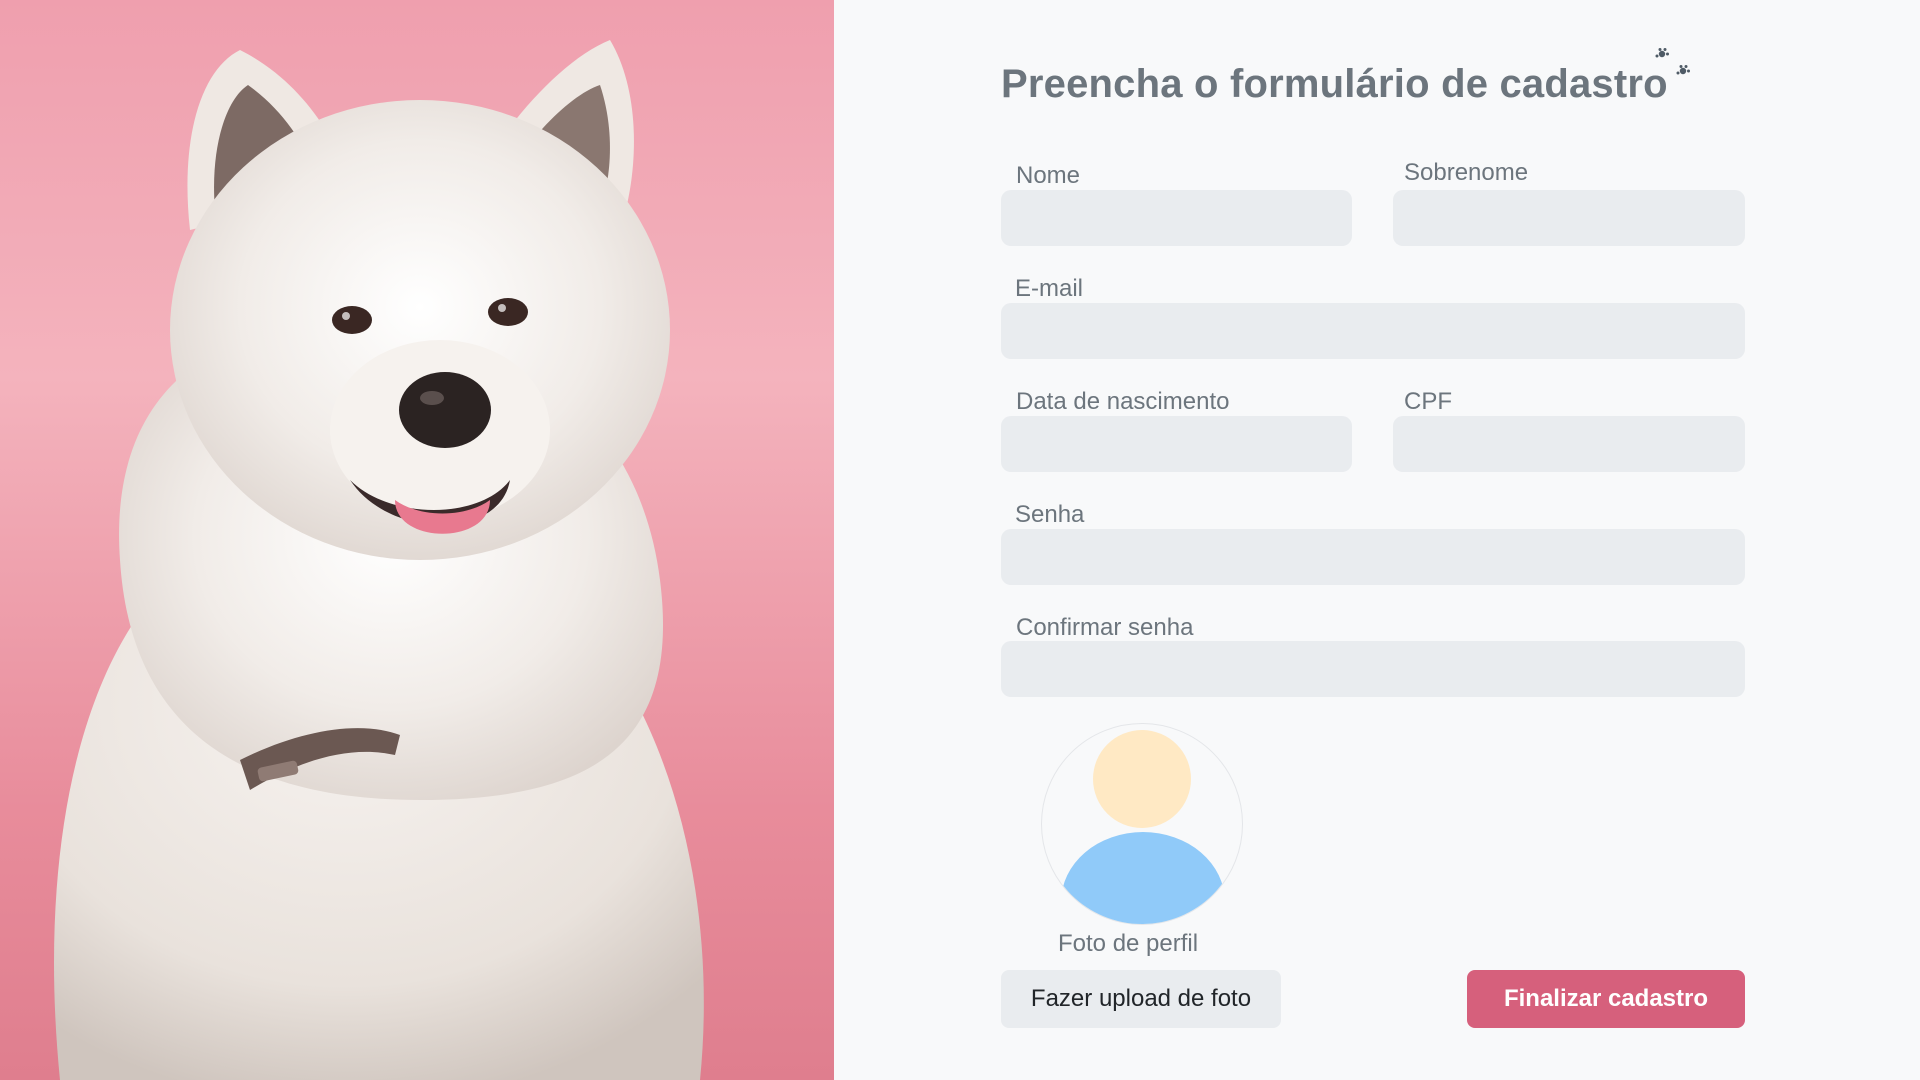 This screenshot has width=1920, height=1080. What do you see at coordinates (1466, 172) in the screenshot?
I see `sobrenome-label: Sobrenome` at bounding box center [1466, 172].